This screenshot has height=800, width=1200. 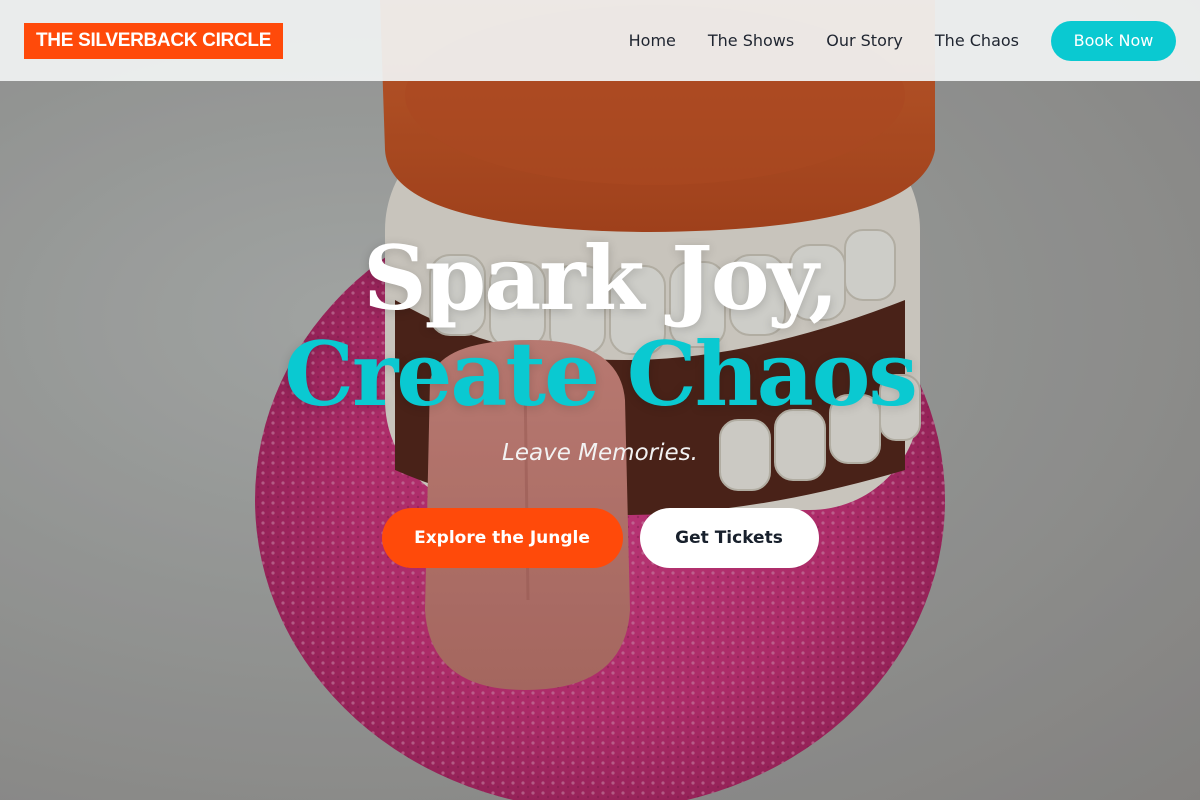 What do you see at coordinates (977, 40) in the screenshot?
I see `nav-link-the-chaos: The Chaos` at bounding box center [977, 40].